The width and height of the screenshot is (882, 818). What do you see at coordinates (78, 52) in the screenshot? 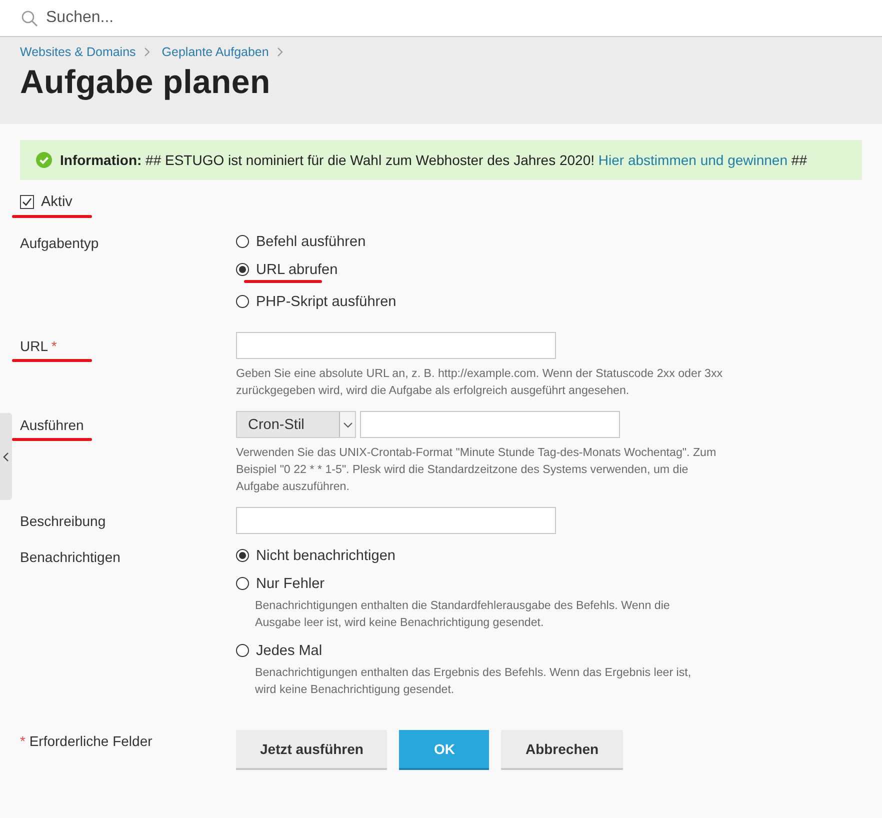
I see `breadcrumb-link: Websites & Domains` at bounding box center [78, 52].